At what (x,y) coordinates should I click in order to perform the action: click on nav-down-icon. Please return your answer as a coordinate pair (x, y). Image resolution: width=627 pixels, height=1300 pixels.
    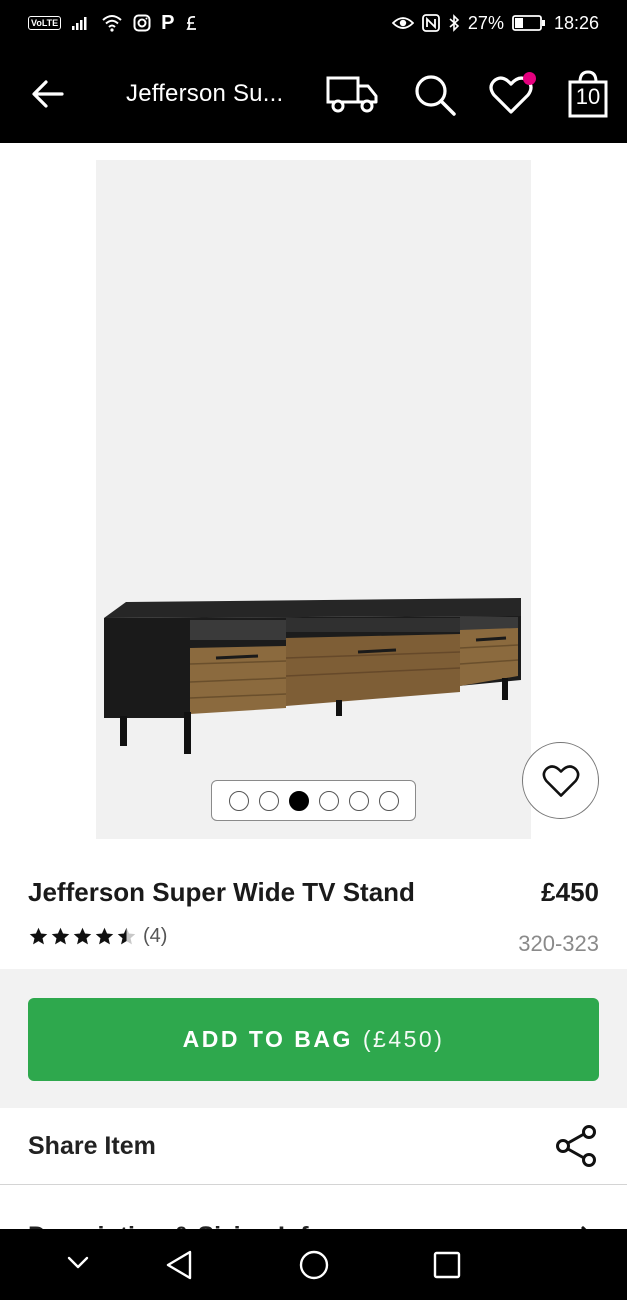
    Looking at the image, I should click on (78, 1262).